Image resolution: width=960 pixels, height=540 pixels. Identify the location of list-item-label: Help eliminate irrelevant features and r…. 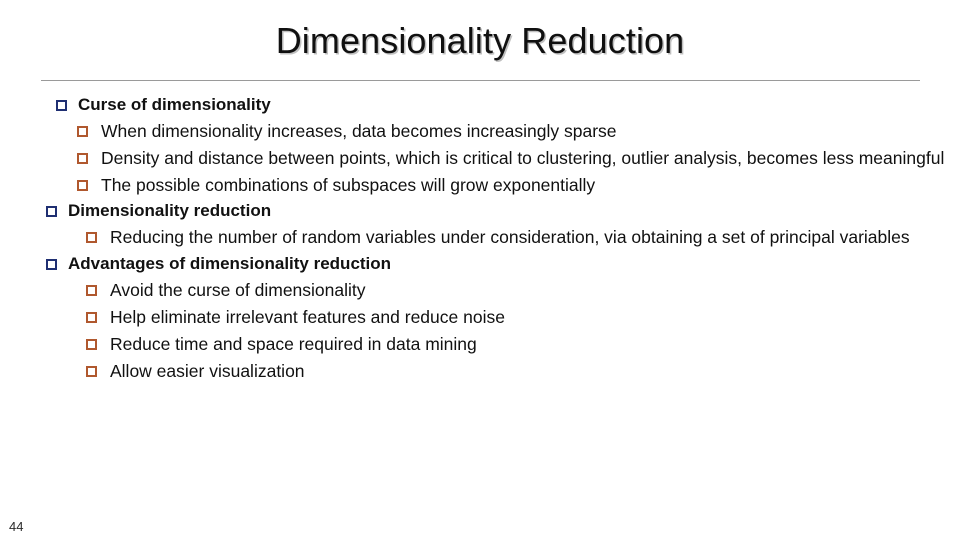
(307, 317).